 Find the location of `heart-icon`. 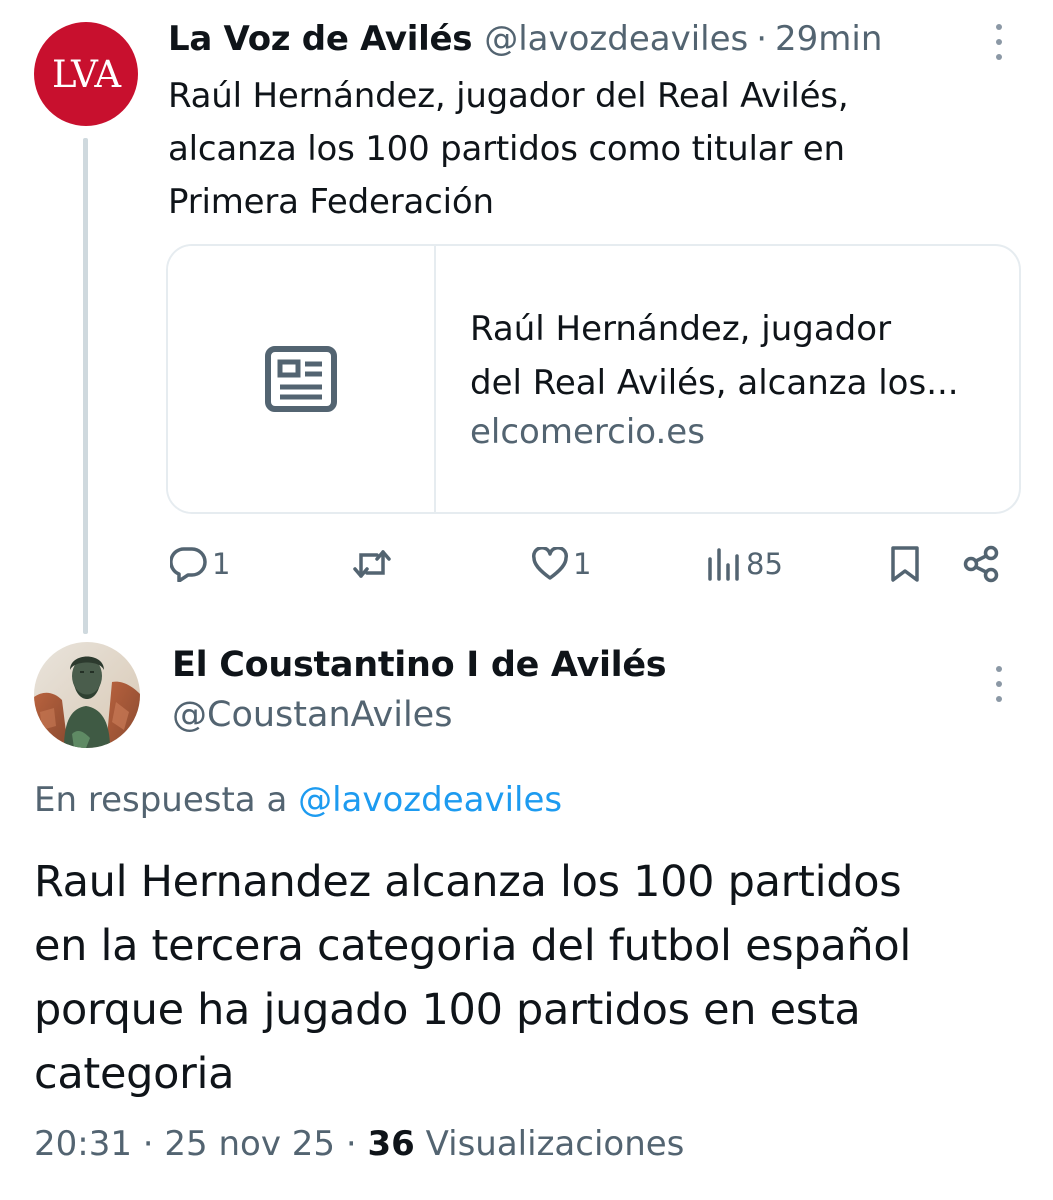

heart-icon is located at coordinates (550, 563).